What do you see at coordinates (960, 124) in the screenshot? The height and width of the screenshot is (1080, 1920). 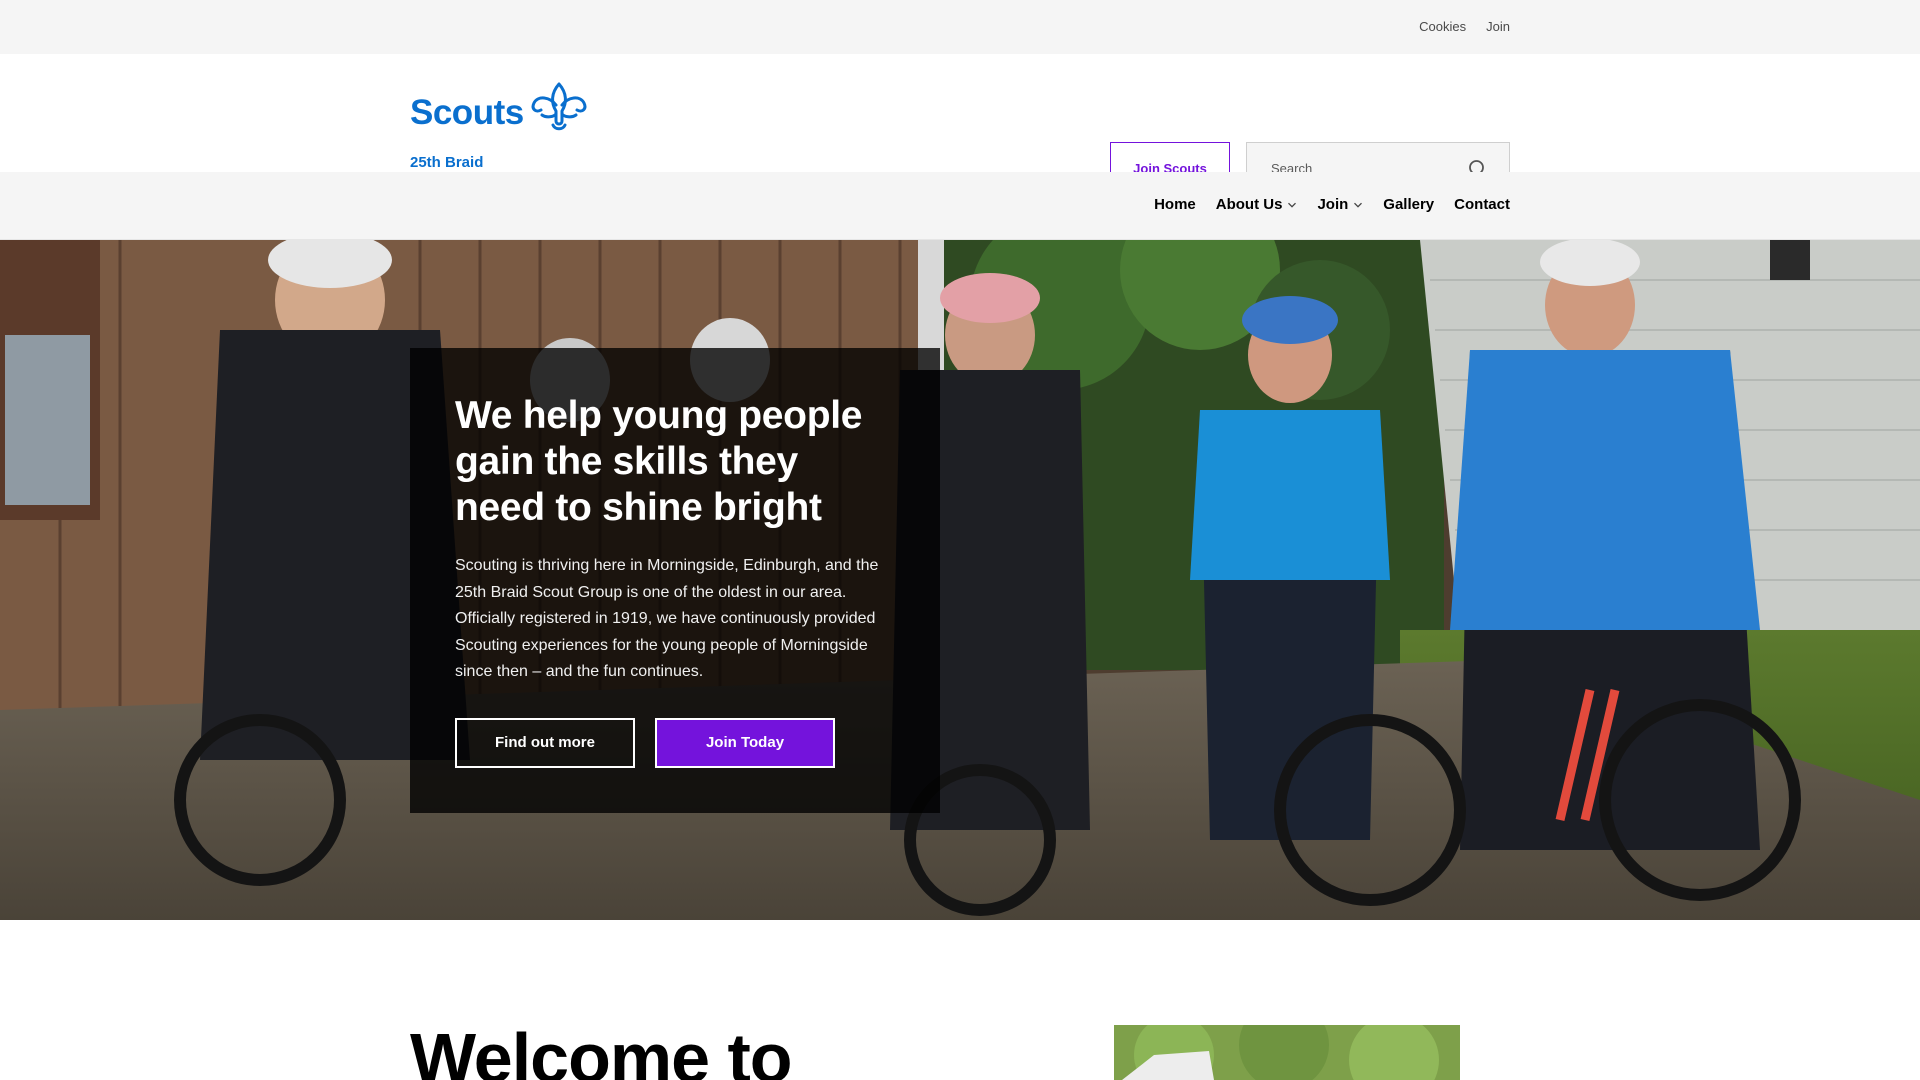 I see `site-header: Scouts 25th Braid Join Scouts` at bounding box center [960, 124].